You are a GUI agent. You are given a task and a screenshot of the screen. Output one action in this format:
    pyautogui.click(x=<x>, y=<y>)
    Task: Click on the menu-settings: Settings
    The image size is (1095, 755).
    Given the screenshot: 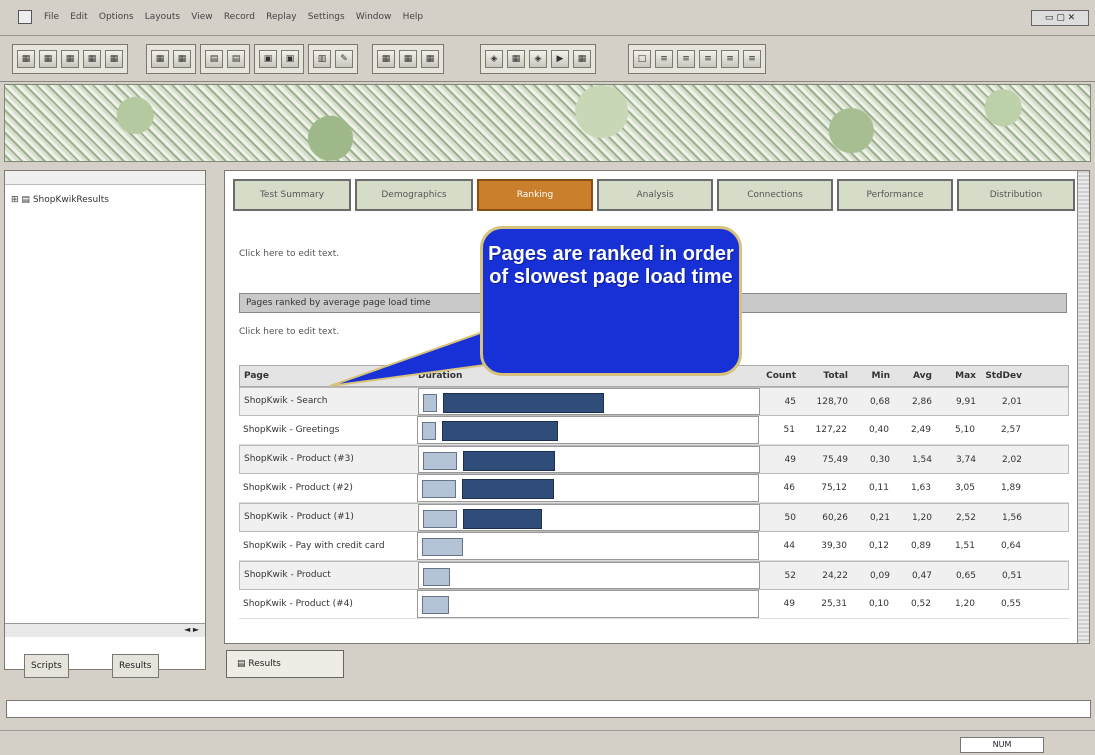 What is the action you would take?
    pyautogui.click(x=326, y=17)
    